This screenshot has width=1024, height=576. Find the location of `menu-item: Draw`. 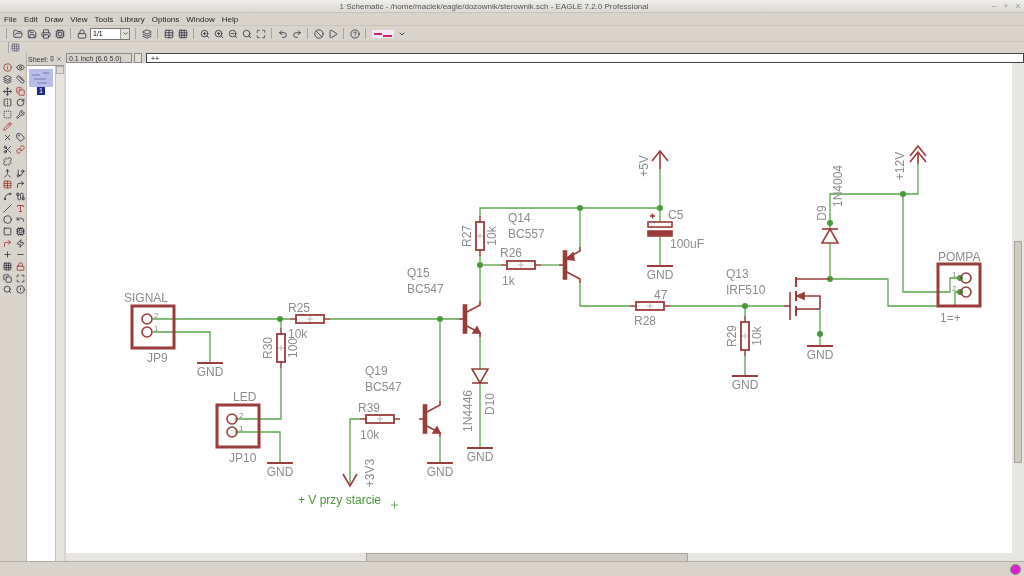

menu-item: Draw is located at coordinates (54, 19).